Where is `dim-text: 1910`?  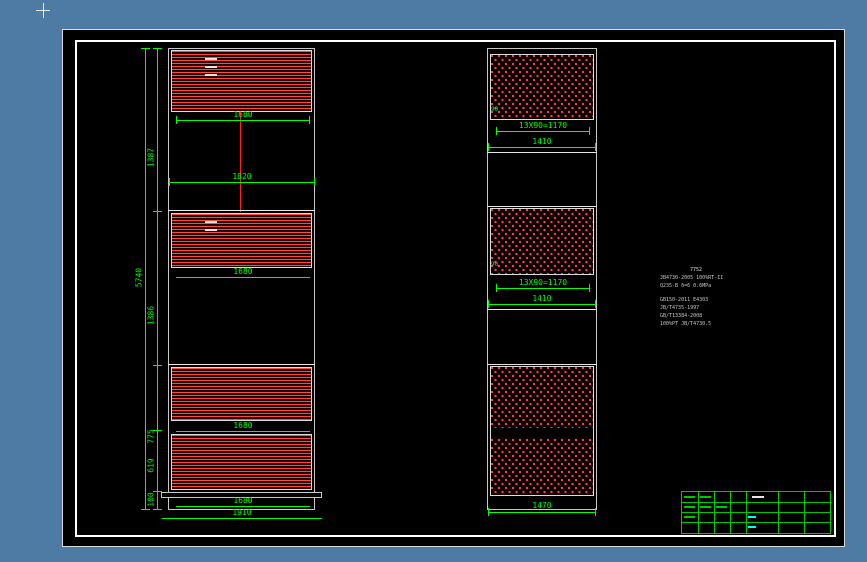 dim-text: 1910 is located at coordinates (242, 512).